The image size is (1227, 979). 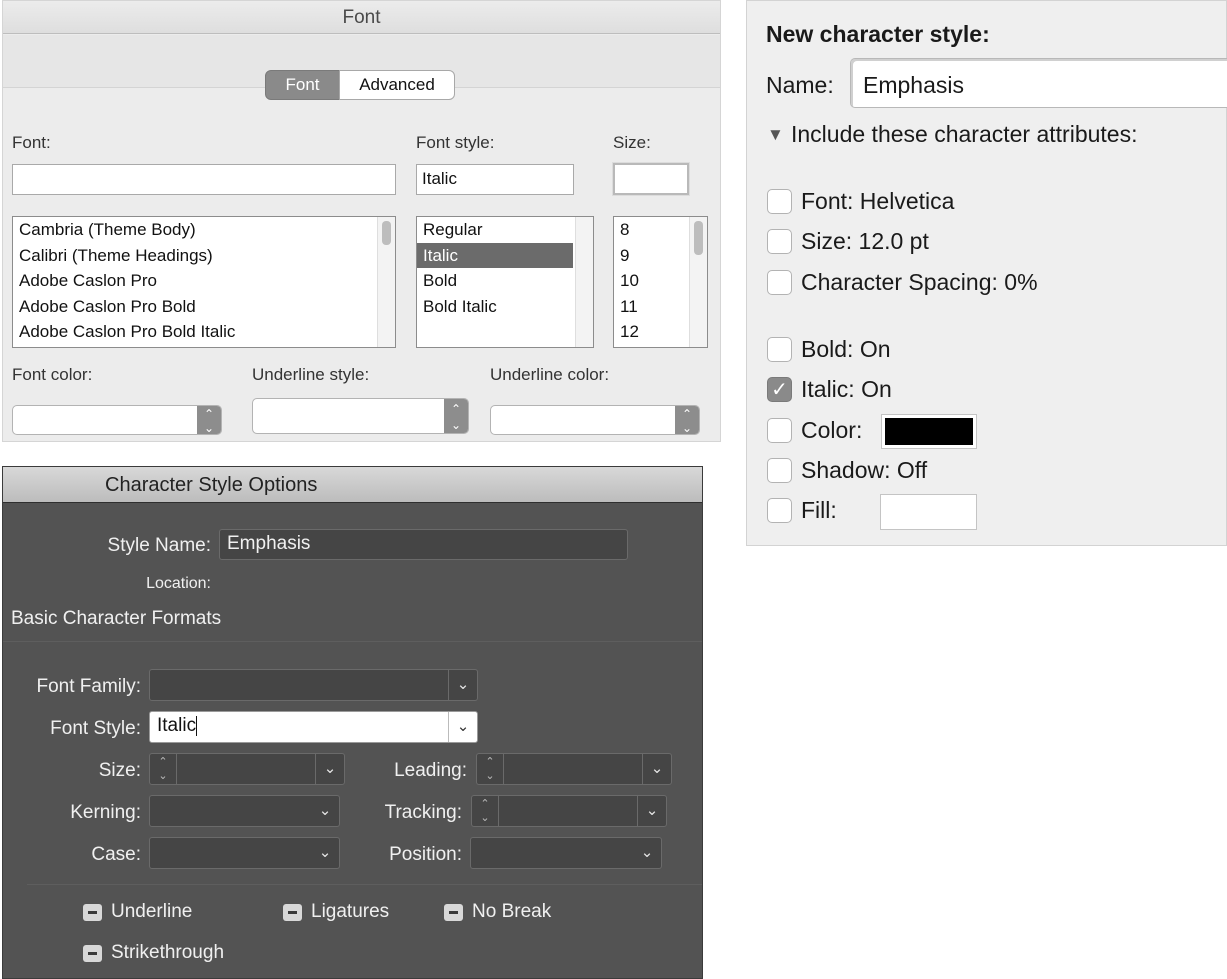 I want to click on font-style-list: Regular Italic Bold Bold Italic, so click(x=505, y=282).